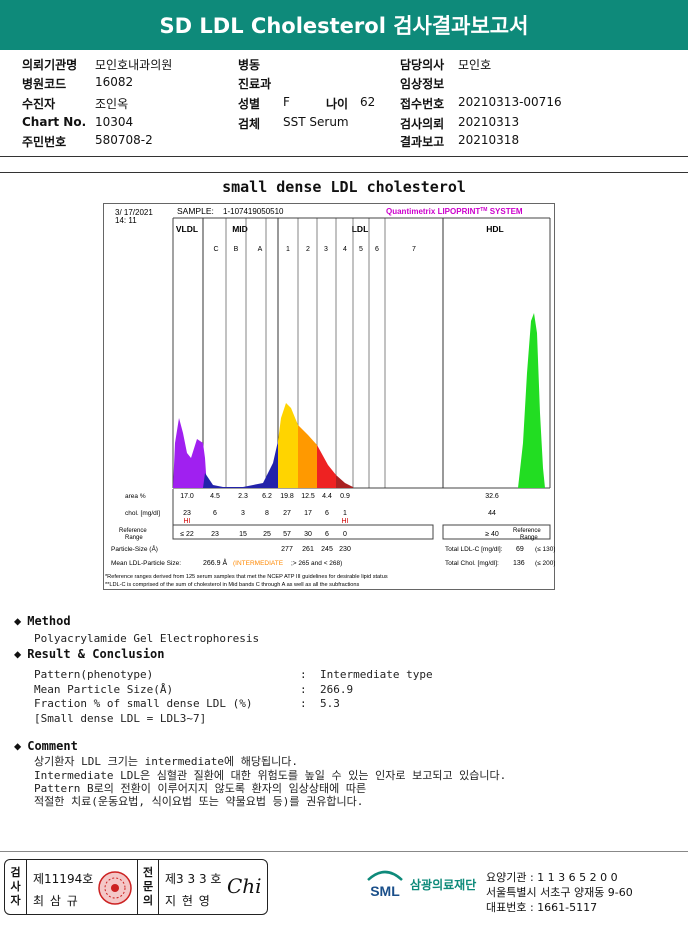 This screenshot has width=688, height=925. Describe the element at coordinates (326, 249) in the screenshot. I see `subfraction-label: 3` at that location.